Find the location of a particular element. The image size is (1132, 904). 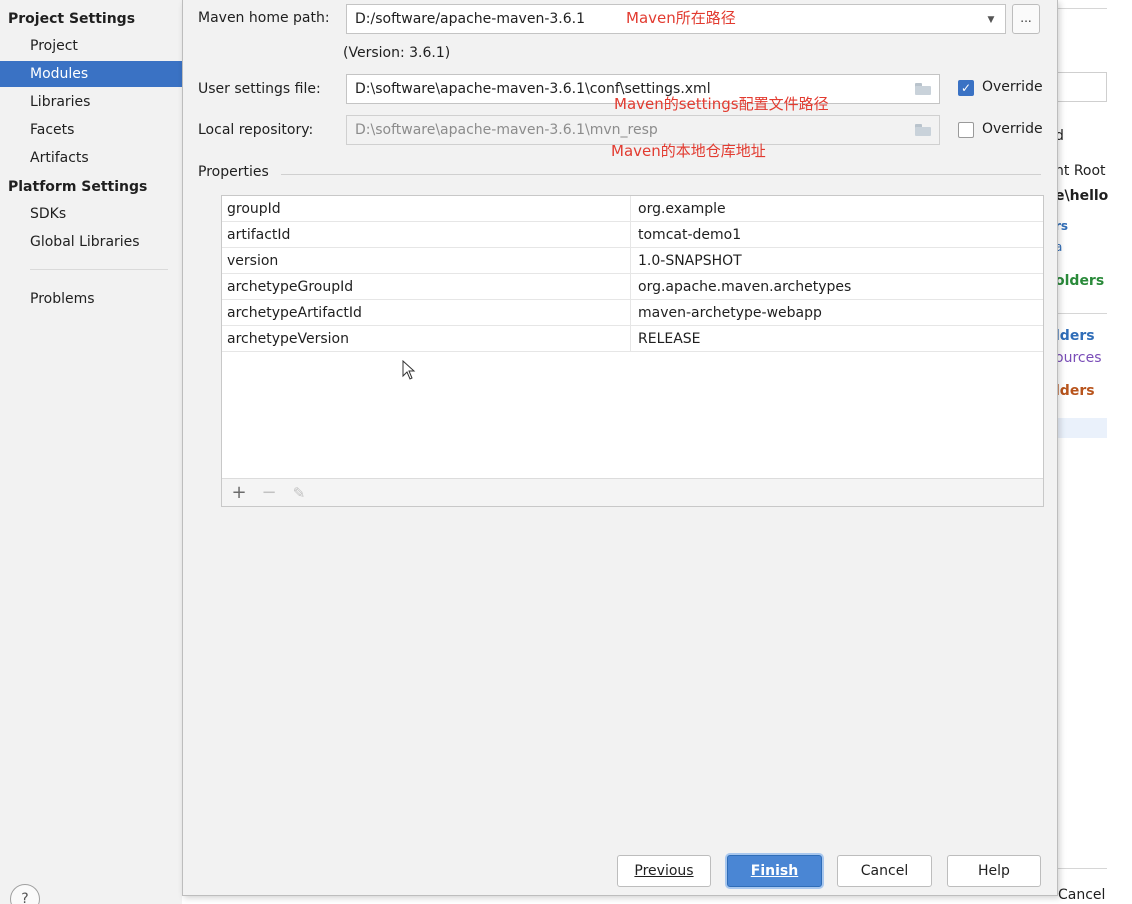

user-settings-override-checkbox: ✓ is located at coordinates (966, 88).